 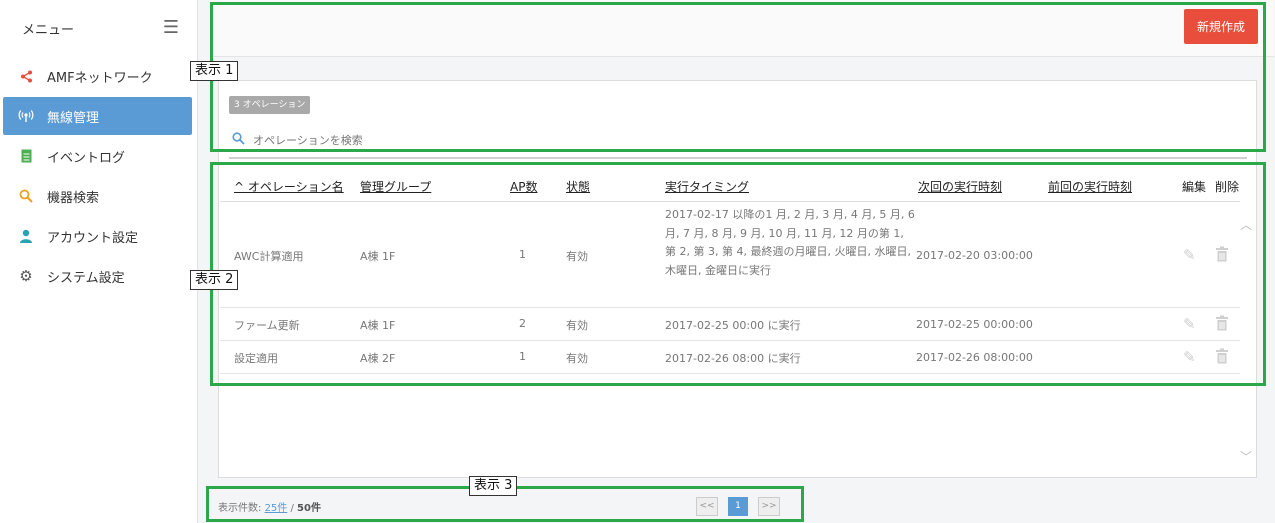 What do you see at coordinates (26, 156) in the screenshot?
I see `document-icon` at bounding box center [26, 156].